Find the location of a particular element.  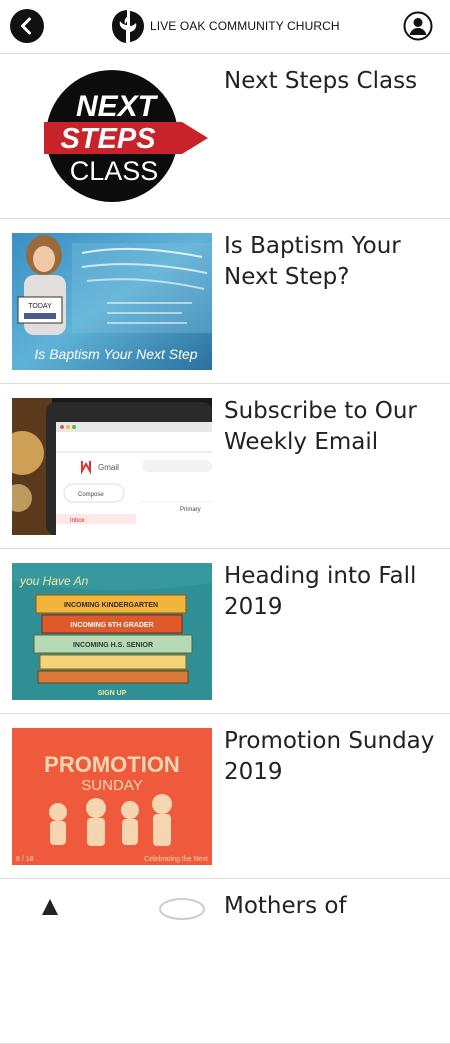

church-logo: LIVE OAK COMMUNITY CHURCH is located at coordinates (224, 26).